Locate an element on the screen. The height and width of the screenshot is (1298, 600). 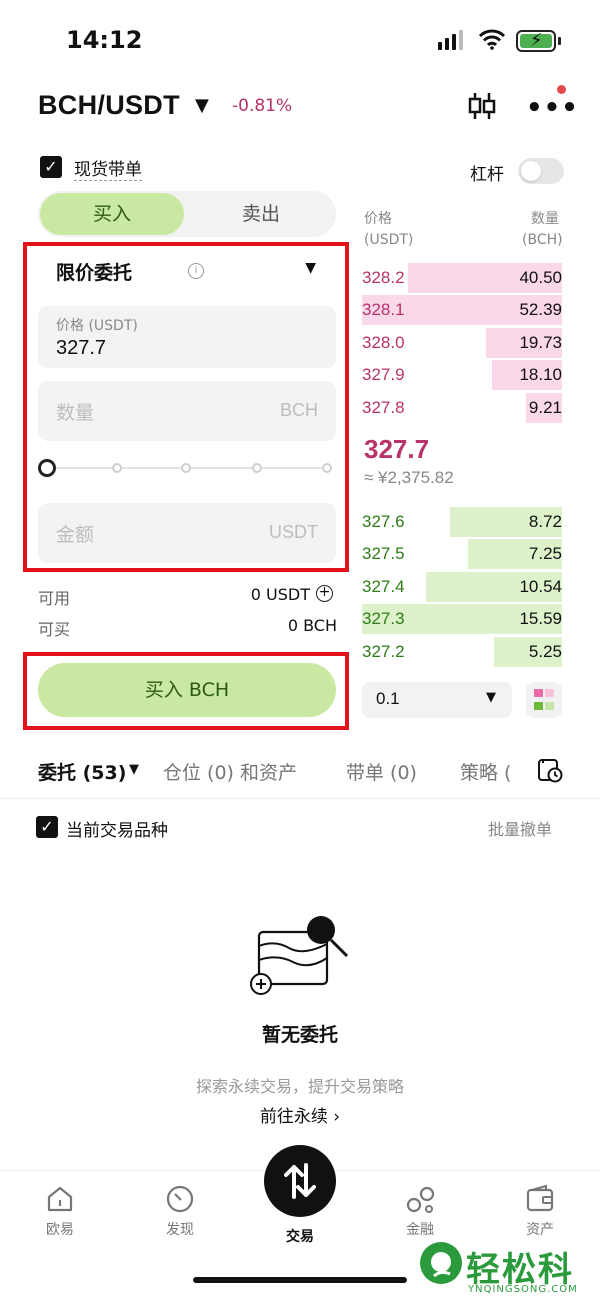
watermark-logo-icon is located at coordinates (441, 1263).